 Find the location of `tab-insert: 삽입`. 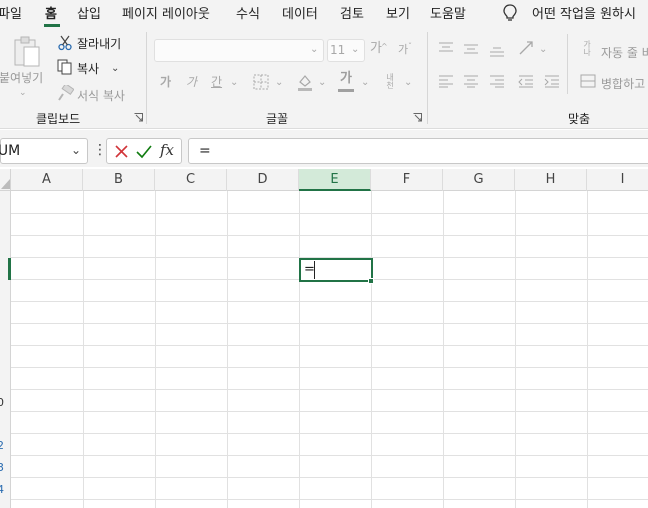

tab-insert: 삽입 is located at coordinates (89, 12).